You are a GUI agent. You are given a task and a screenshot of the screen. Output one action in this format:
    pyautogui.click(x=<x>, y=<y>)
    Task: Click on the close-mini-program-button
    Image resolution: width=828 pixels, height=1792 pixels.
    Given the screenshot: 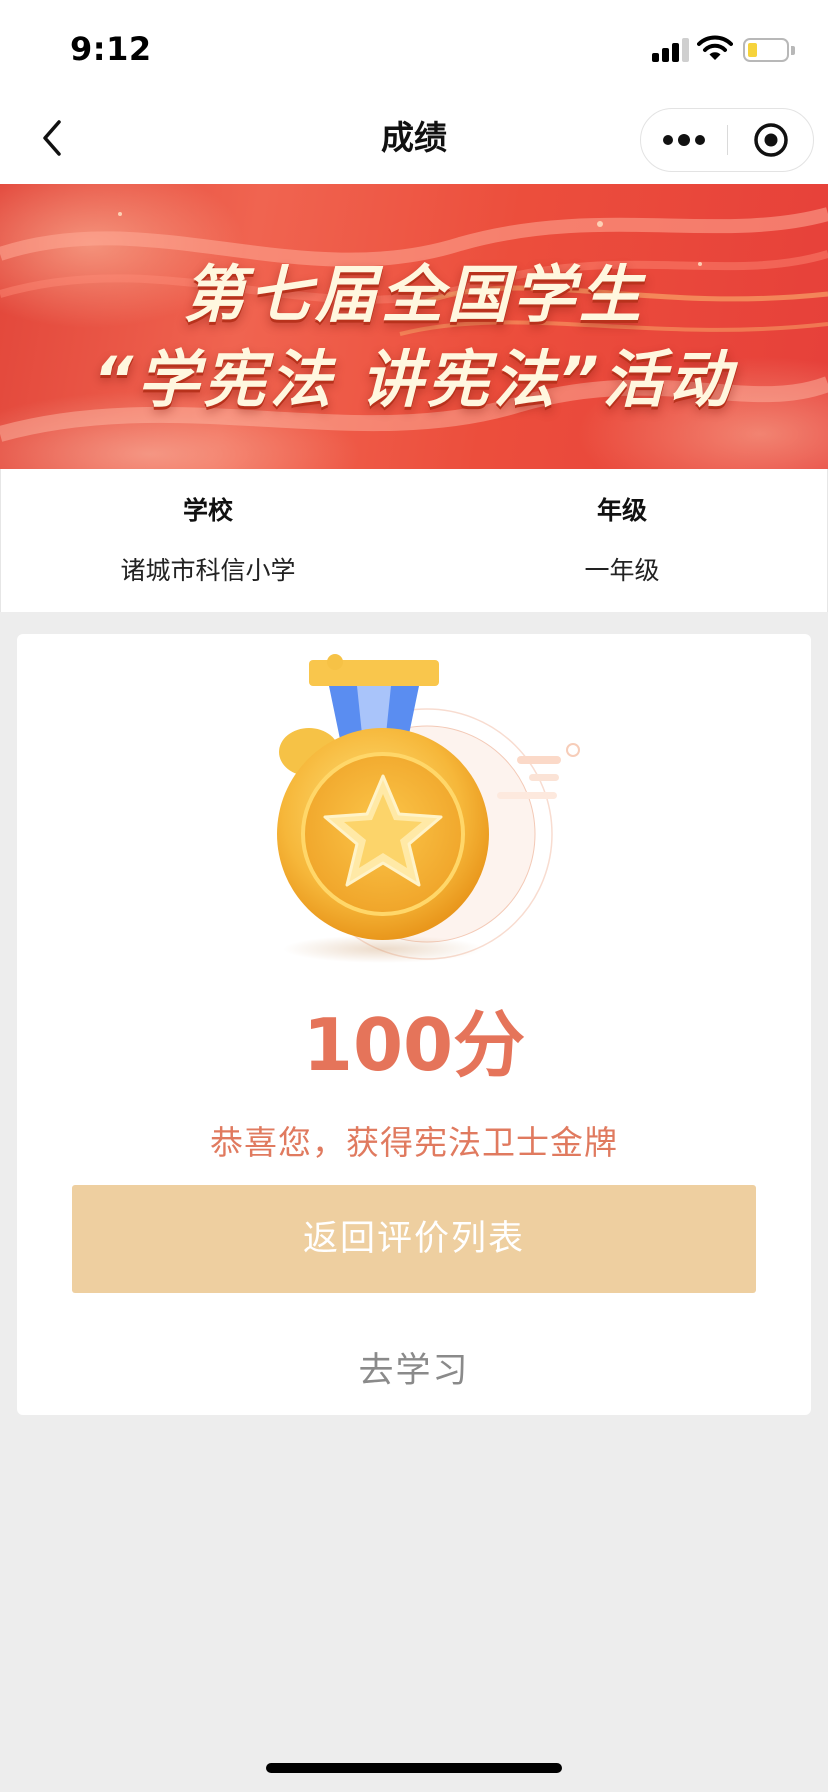 What is the action you would take?
    pyautogui.click(x=771, y=140)
    